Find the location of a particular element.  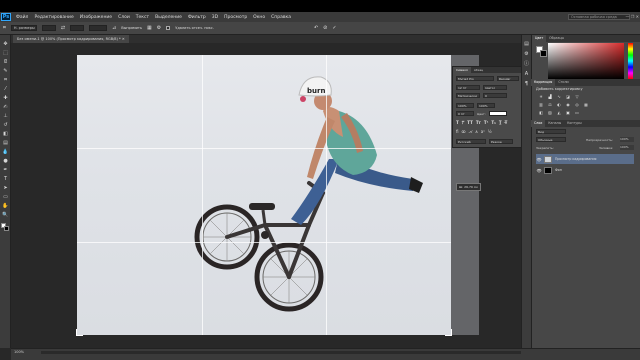

curves-icon: ∿ is located at coordinates (559, 96).